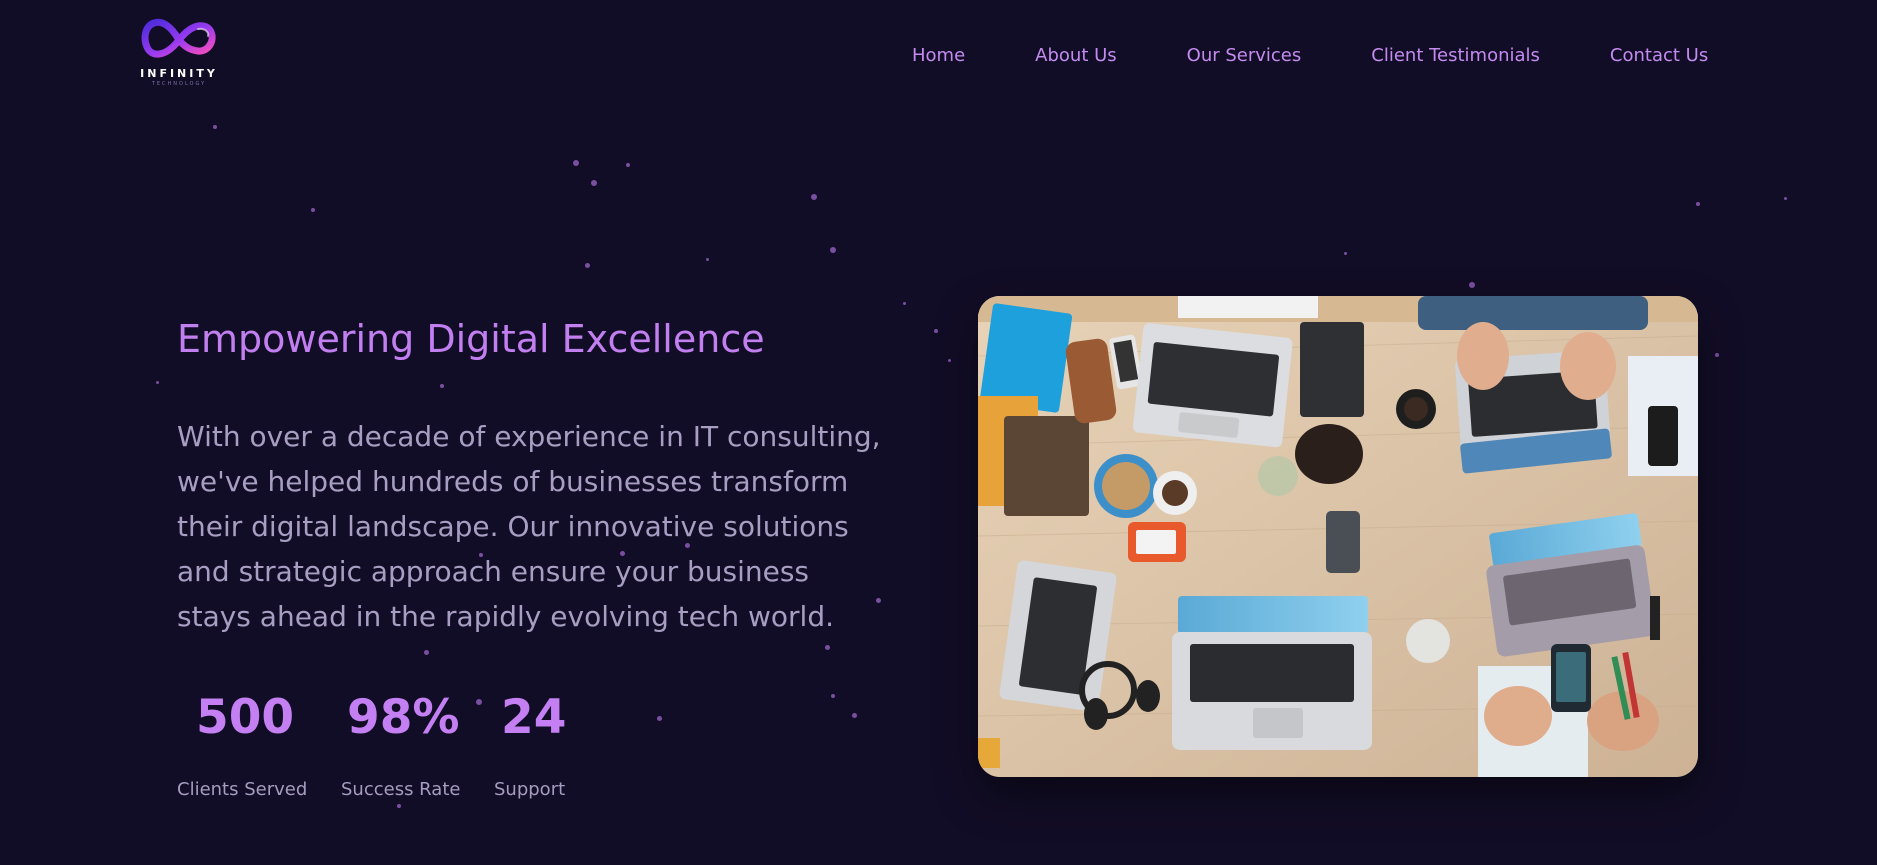 Image resolution: width=1877 pixels, height=865 pixels. I want to click on stat-value-success: 98%, so click(403, 717).